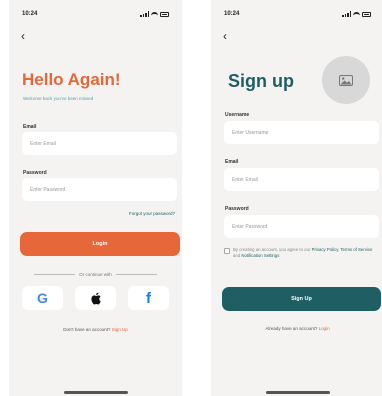 The width and height of the screenshot is (382, 396). What do you see at coordinates (152, 213) in the screenshot?
I see `forgot-password-link: Forgot your password?` at bounding box center [152, 213].